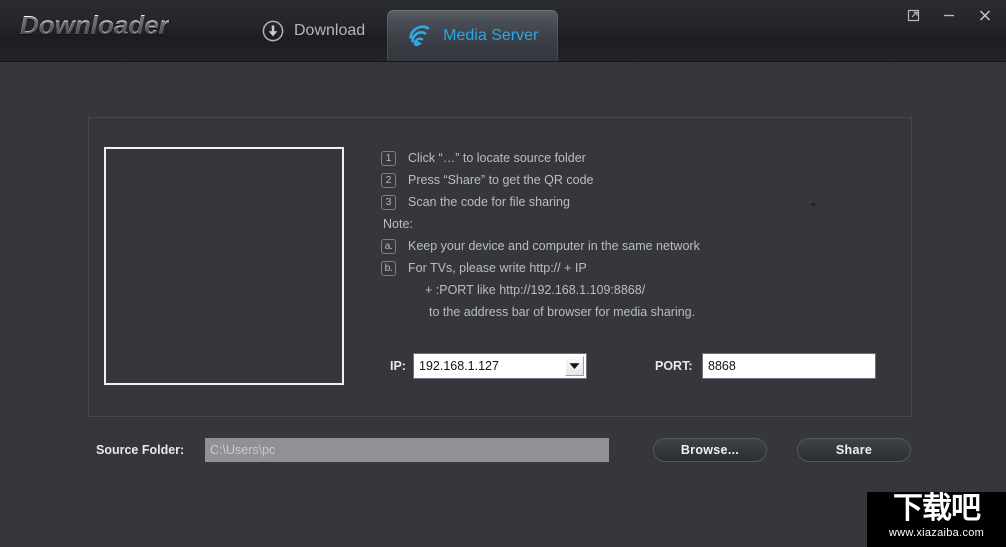 This screenshot has height=547, width=1006. I want to click on note-badge: b., so click(388, 268).